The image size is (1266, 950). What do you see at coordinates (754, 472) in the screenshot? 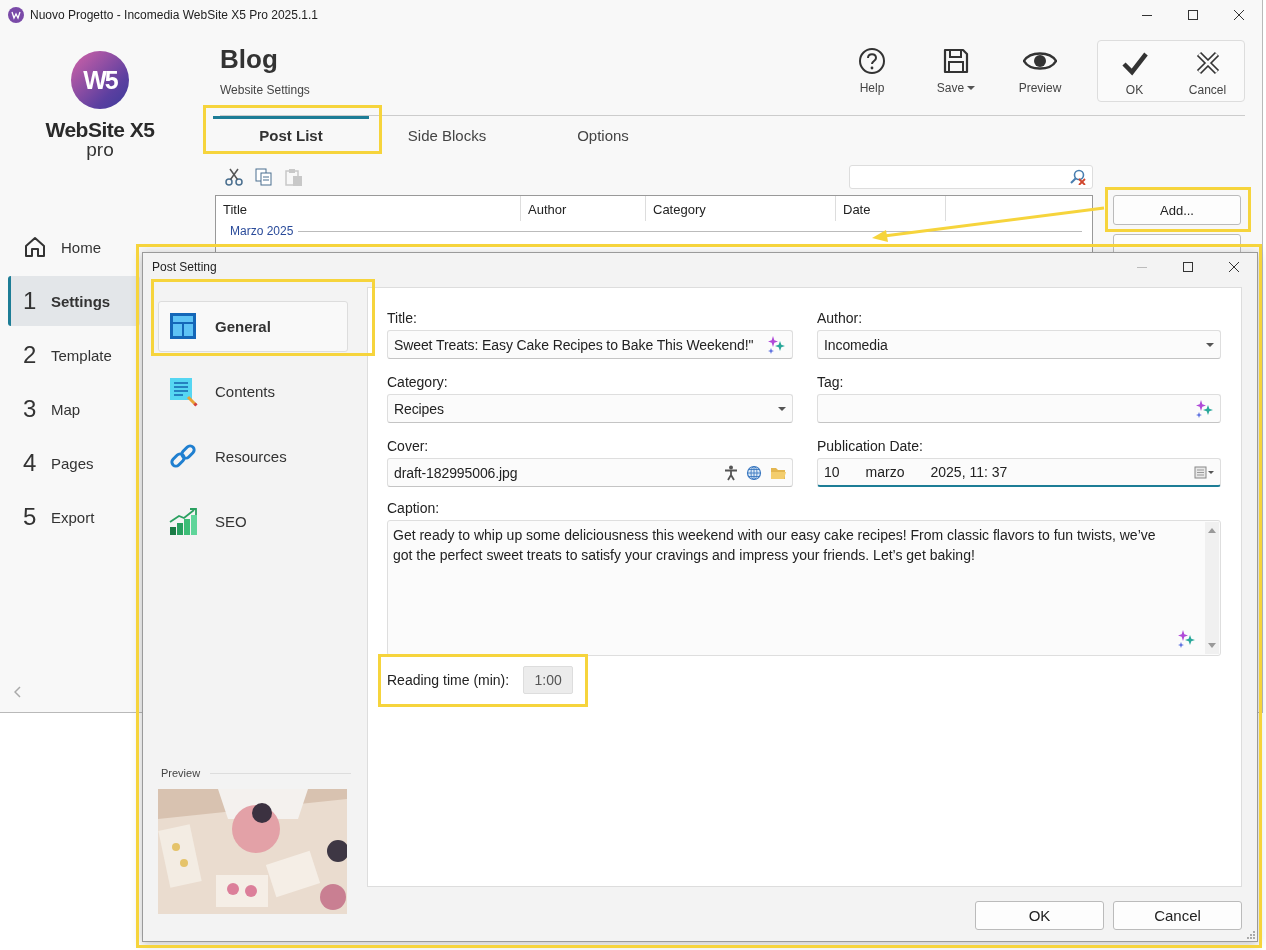
I see `globe-icon` at bounding box center [754, 472].